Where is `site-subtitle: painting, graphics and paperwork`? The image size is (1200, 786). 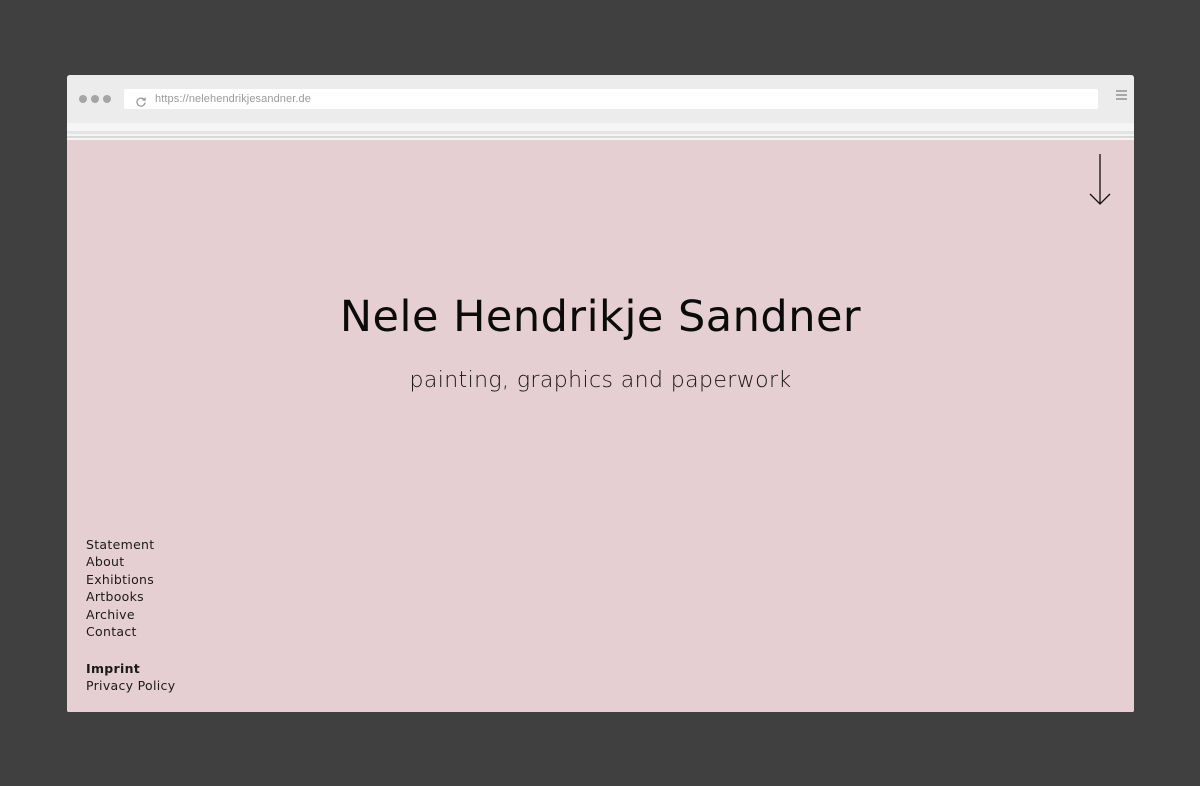 site-subtitle: painting, graphics and paperwork is located at coordinates (600, 380).